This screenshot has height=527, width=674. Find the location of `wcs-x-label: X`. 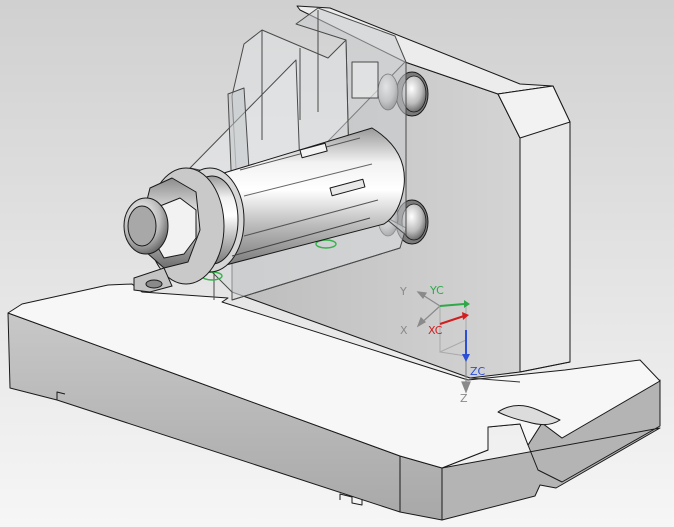

wcs-x-label: X is located at coordinates (404, 330).